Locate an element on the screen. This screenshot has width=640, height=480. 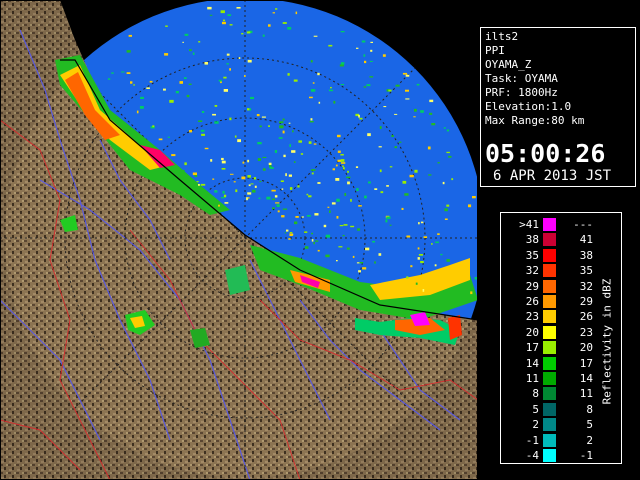
legend-low-value: 11 is located at coordinates (532, 378).